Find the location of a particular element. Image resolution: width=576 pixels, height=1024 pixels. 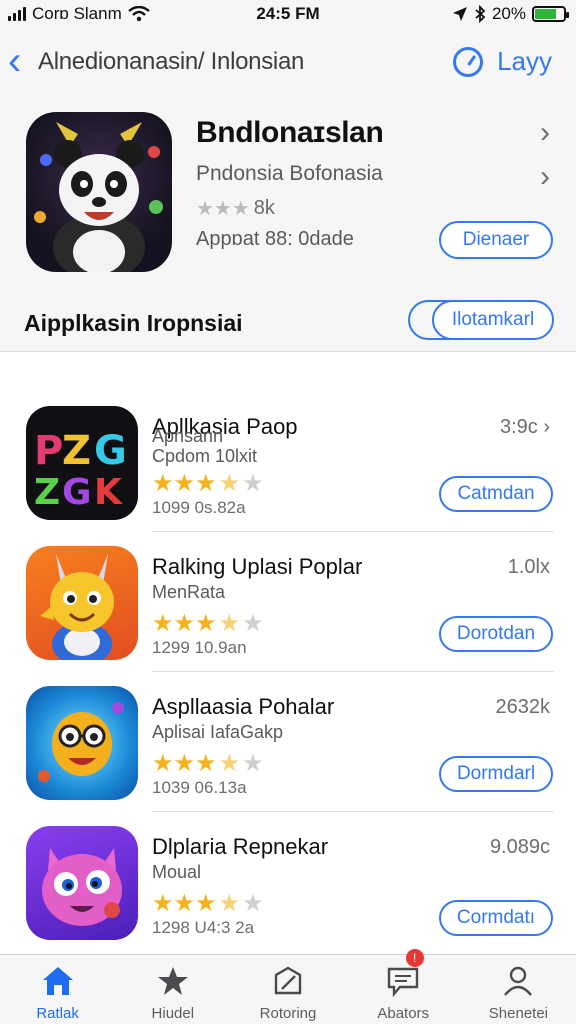

nav-action-label: Layy is located at coordinates (524, 61).